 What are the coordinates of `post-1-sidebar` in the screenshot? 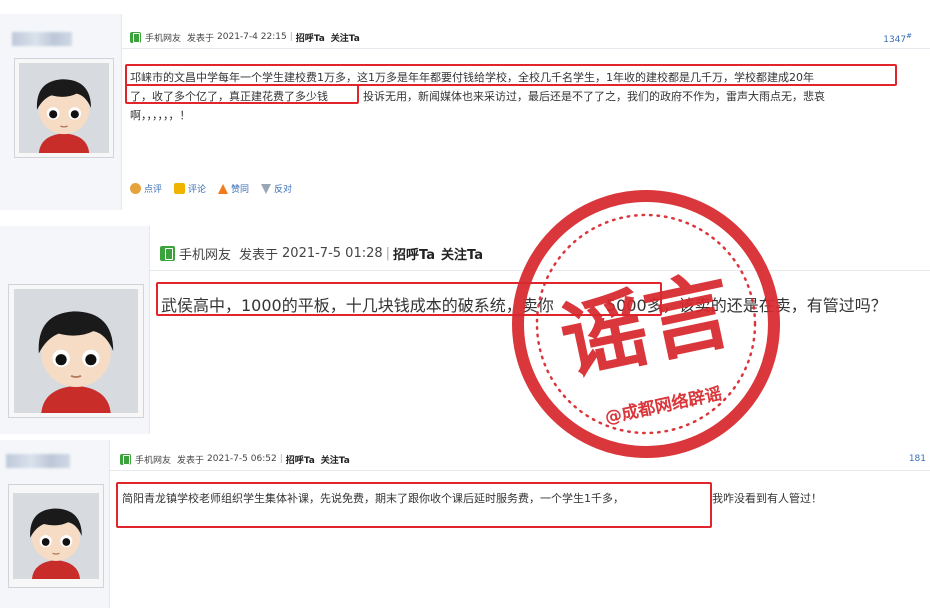 It's located at (61, 112).